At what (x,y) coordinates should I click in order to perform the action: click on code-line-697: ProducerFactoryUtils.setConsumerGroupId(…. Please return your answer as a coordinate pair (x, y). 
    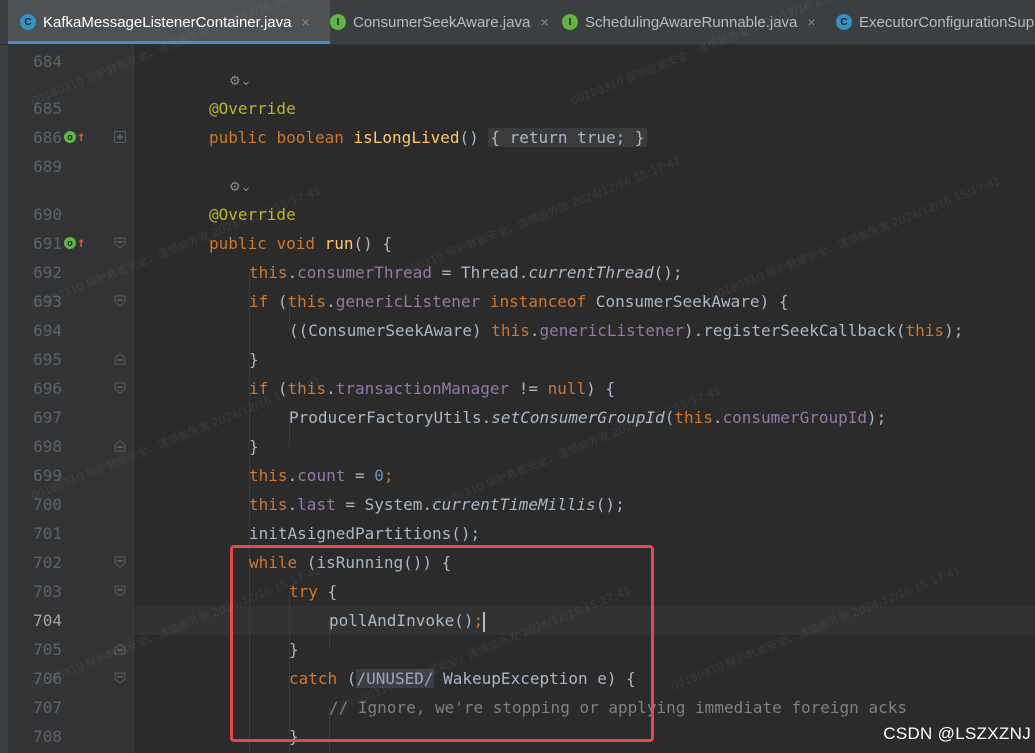
    Looking at the image, I should click on (588, 417).